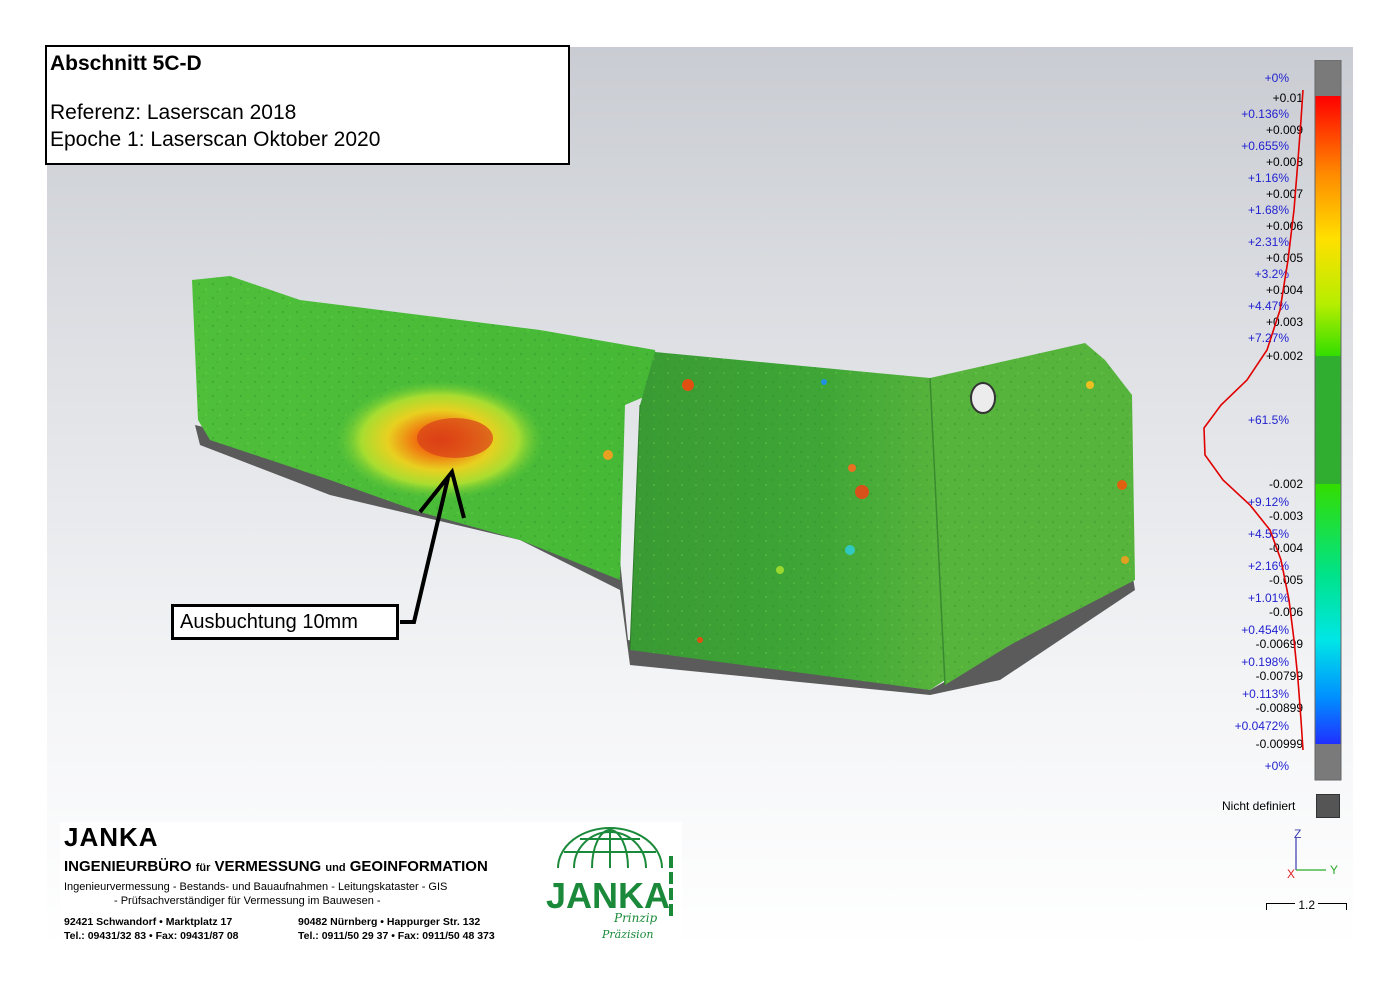 The image size is (1400, 991). What do you see at coordinates (1268, 242) in the screenshot?
I see `scale-percent-label: +2.31%` at bounding box center [1268, 242].